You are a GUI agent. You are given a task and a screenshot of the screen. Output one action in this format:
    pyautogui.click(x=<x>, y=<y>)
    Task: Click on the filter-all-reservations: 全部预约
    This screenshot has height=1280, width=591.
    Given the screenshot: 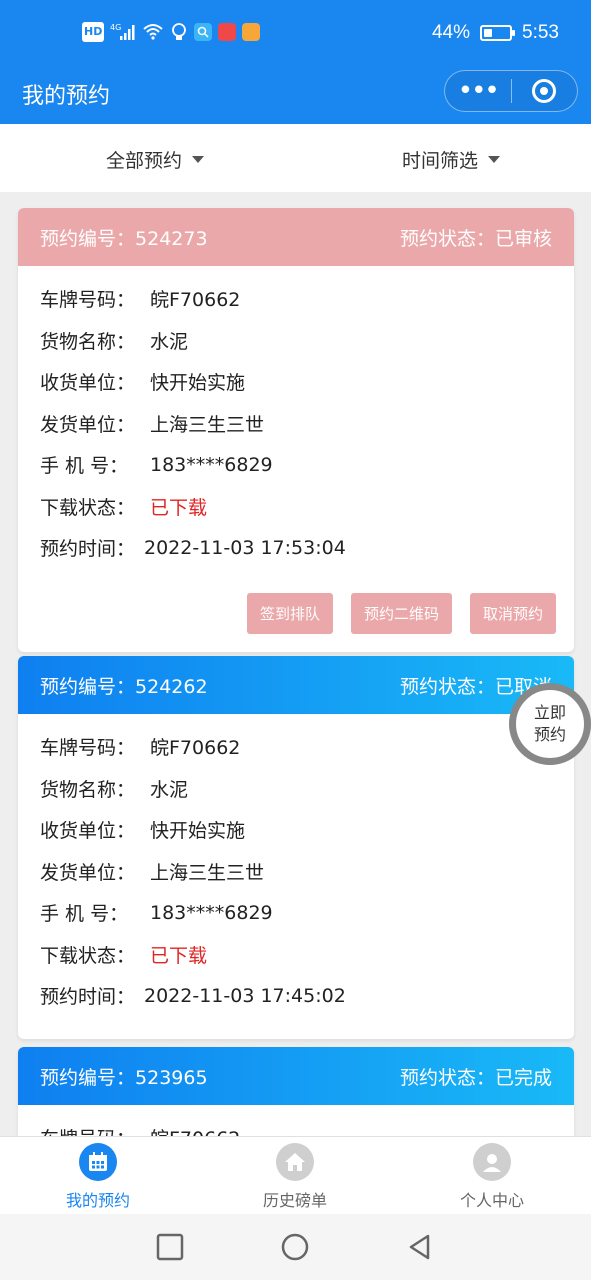 What is the action you would take?
    pyautogui.click(x=155, y=159)
    